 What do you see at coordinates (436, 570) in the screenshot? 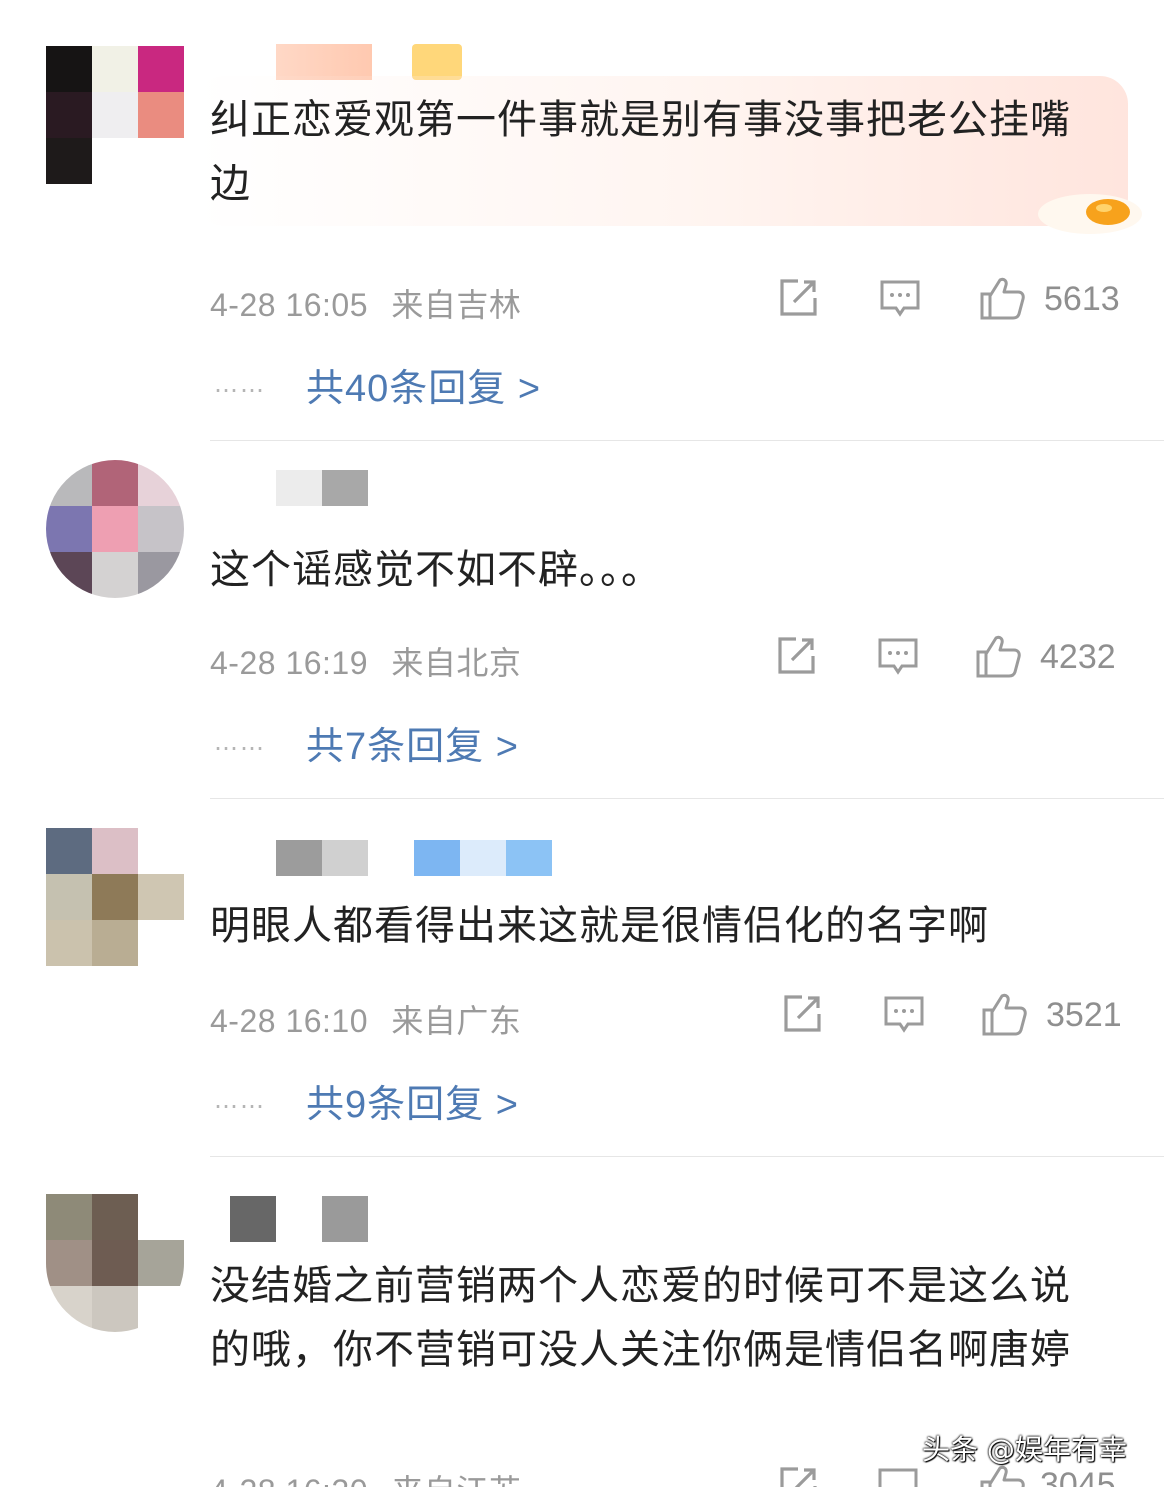
I see `comment-text: 这个谣感觉不如不辟。。。` at bounding box center [436, 570].